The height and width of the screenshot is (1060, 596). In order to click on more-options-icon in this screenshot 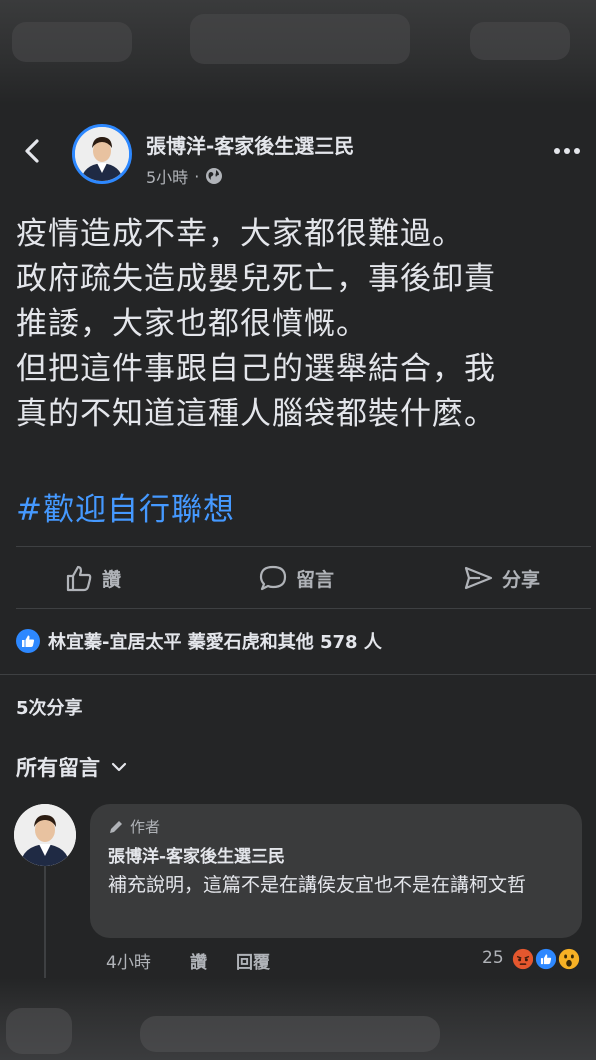, I will do `click(567, 151)`.